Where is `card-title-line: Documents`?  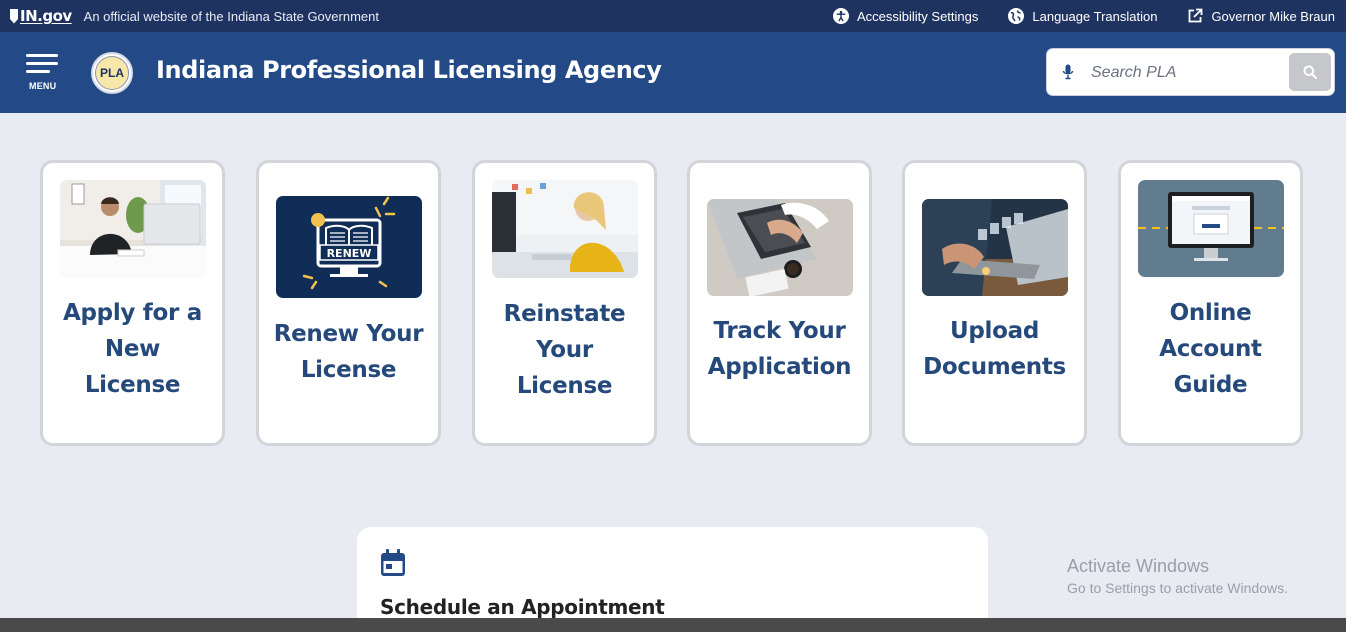 card-title-line: Documents is located at coordinates (994, 367).